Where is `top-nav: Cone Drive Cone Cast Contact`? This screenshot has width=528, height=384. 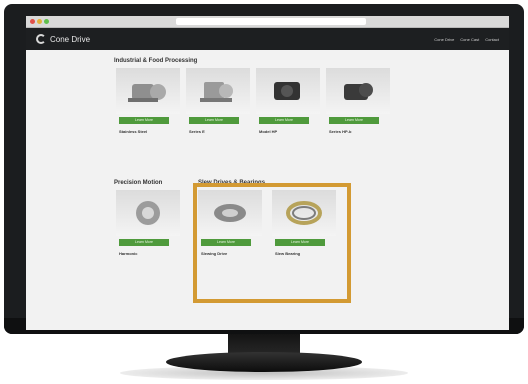
top-nav: Cone Drive Cone Cast Contact is located at coordinates (466, 39).